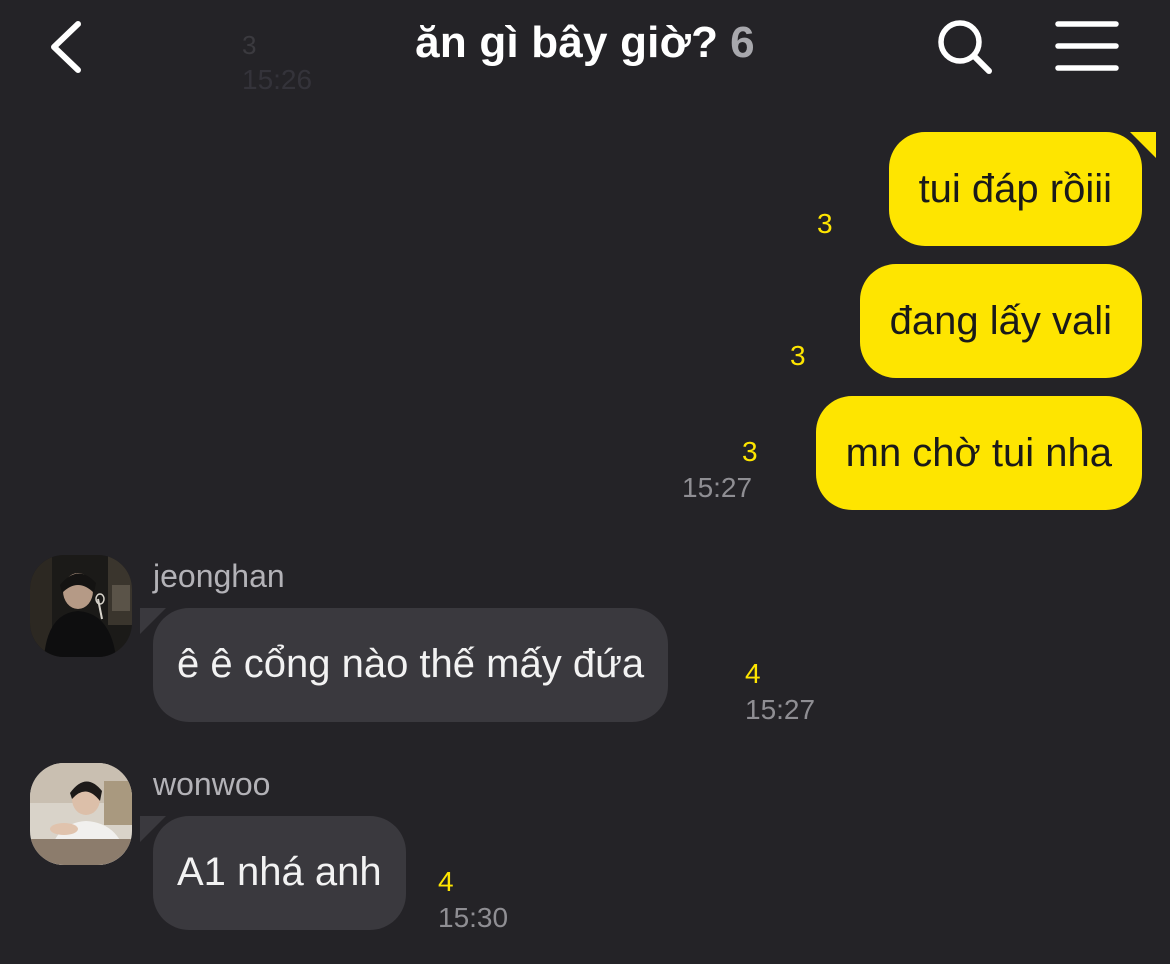  I want to click on profile-photo-wonwoo, so click(81, 814).